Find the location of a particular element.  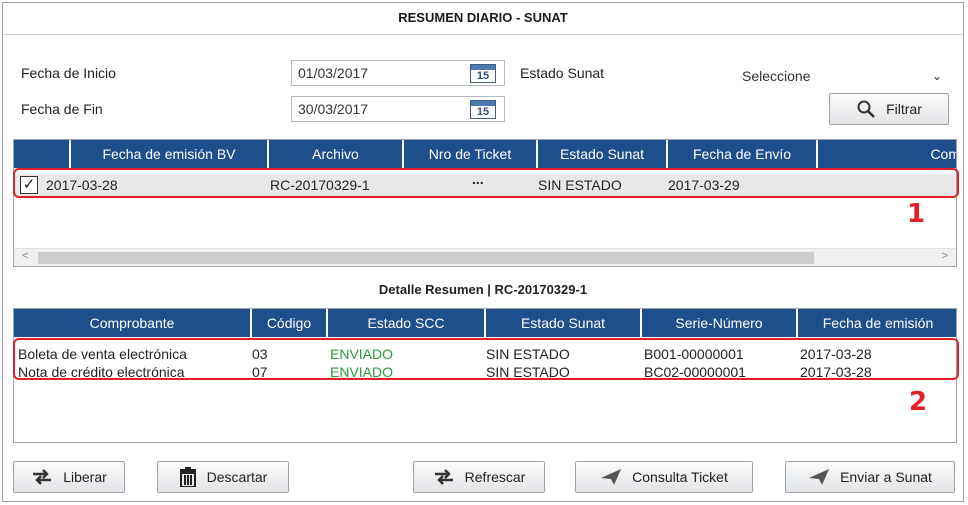

filtrar-label: Filtrar is located at coordinates (904, 109).